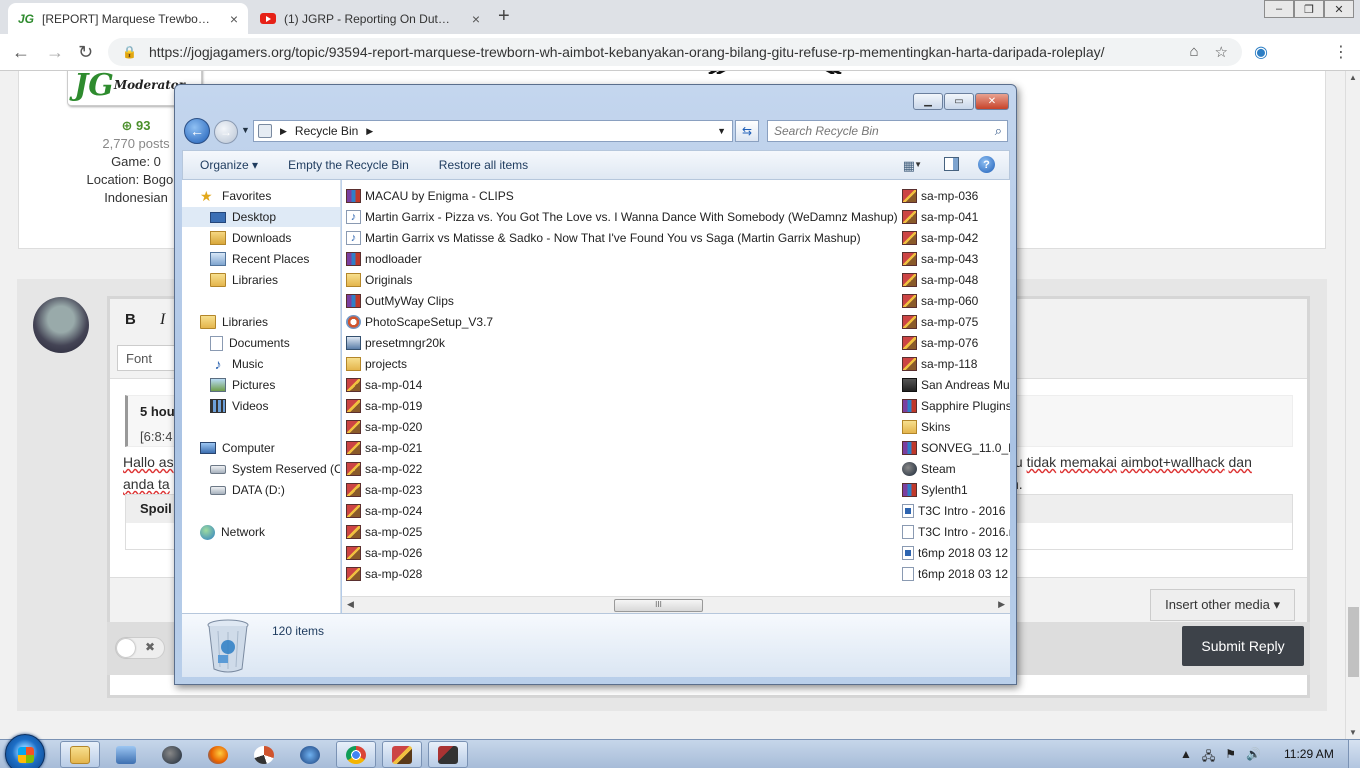 Image resolution: width=1360 pixels, height=768 pixels. What do you see at coordinates (348, 165) in the screenshot?
I see `empty-recycle-bin-button: Empty the Recycle Bin` at bounding box center [348, 165].